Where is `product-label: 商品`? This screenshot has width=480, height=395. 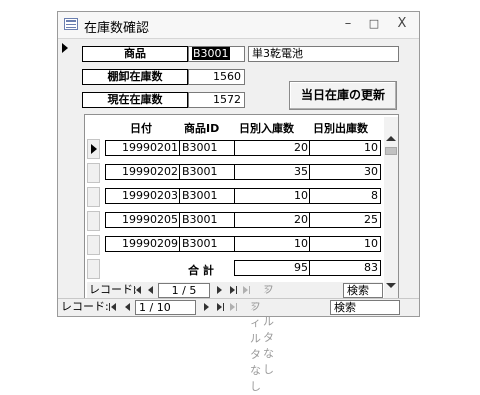
product-label: 商品 is located at coordinates (135, 54).